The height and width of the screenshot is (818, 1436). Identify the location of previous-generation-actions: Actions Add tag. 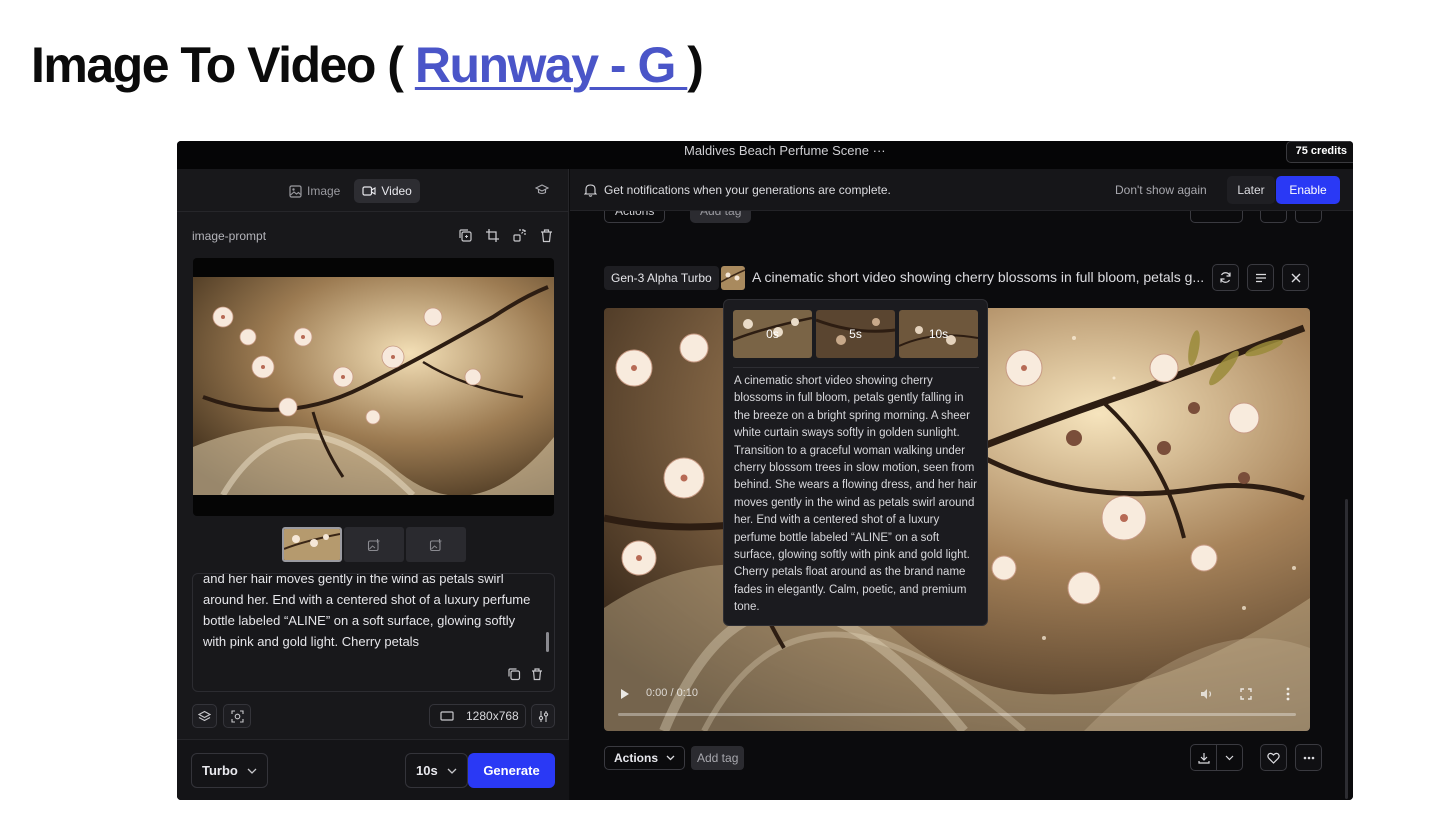
(964, 218).